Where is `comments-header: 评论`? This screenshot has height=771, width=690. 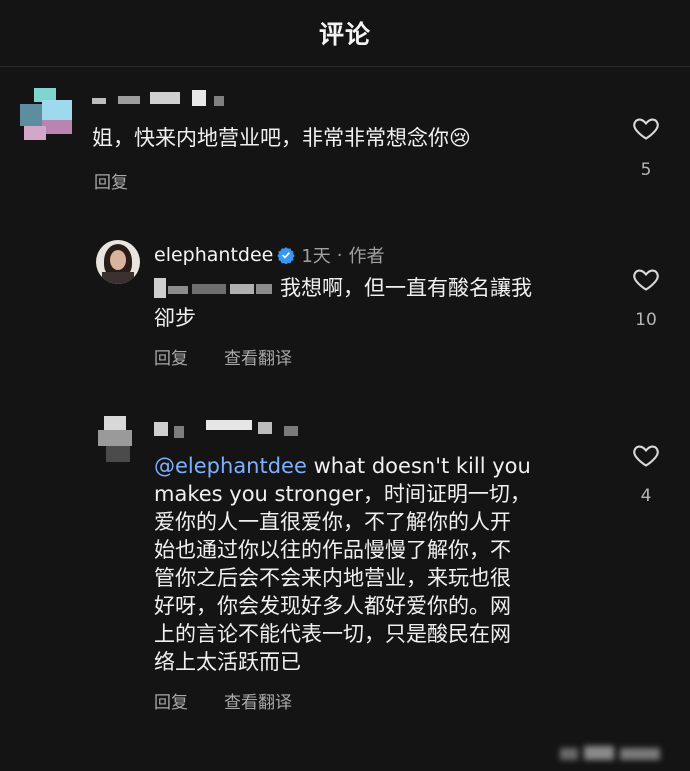 comments-header: 评论 is located at coordinates (345, 33).